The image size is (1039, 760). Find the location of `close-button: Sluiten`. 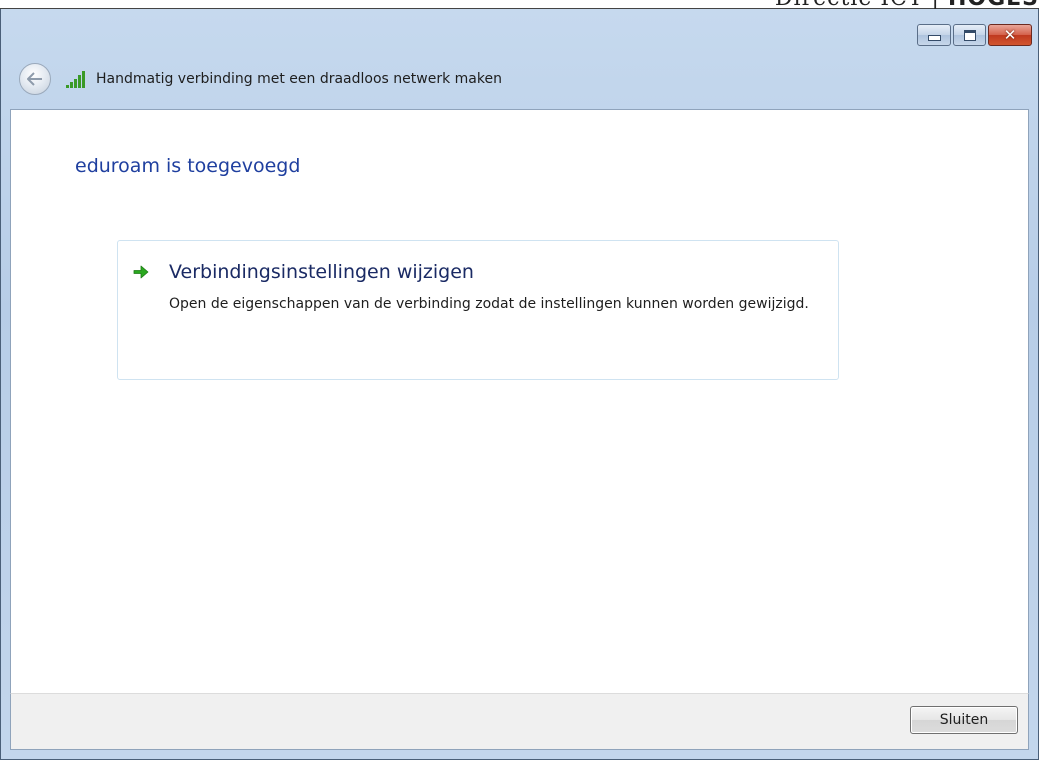

close-button: Sluiten is located at coordinates (964, 720).